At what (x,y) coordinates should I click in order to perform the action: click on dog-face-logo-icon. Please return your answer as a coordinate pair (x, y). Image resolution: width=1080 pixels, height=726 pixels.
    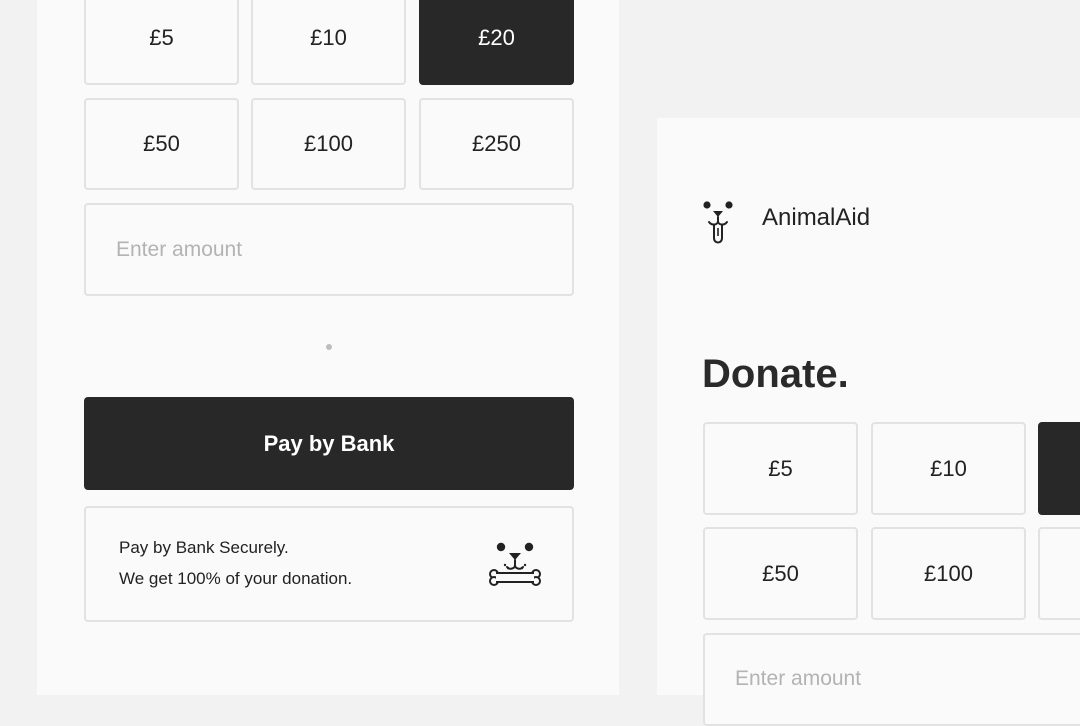
    Looking at the image, I should click on (718, 222).